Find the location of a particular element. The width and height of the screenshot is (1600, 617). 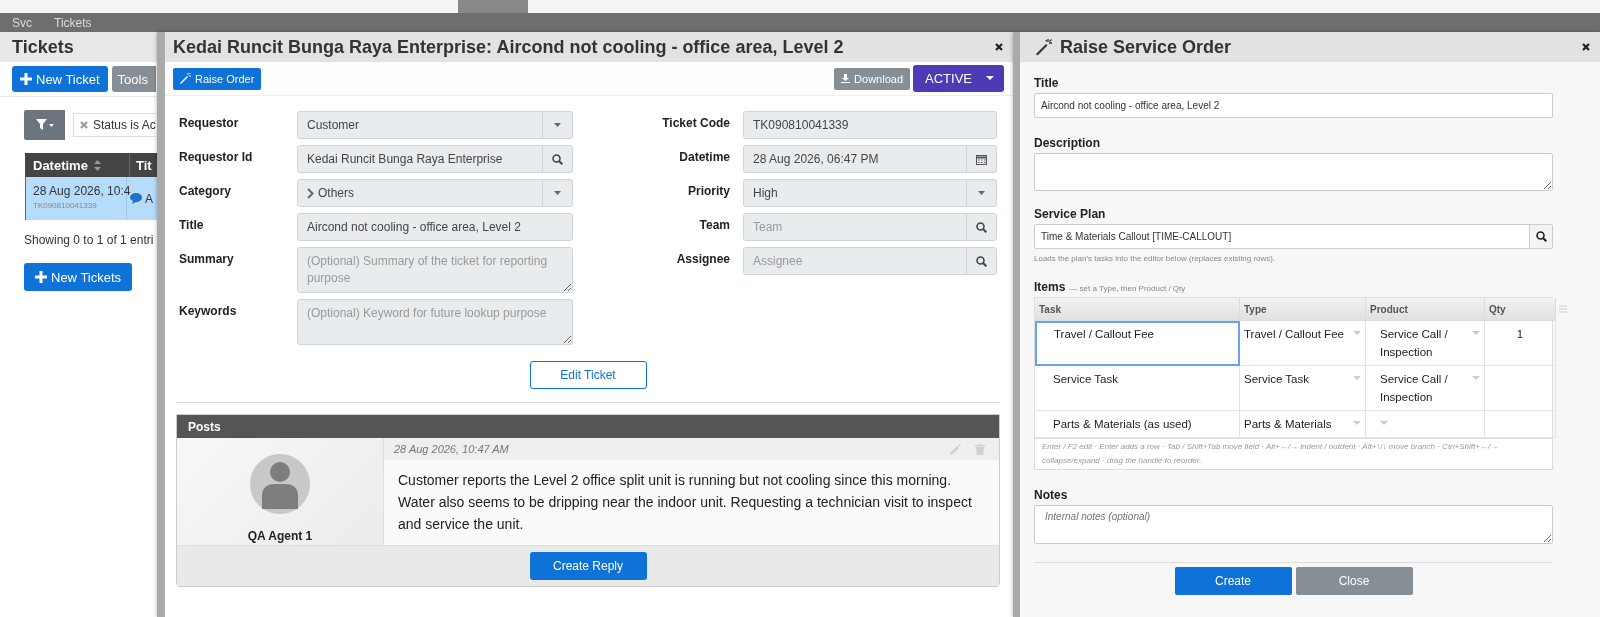

field-label: Requestor Id is located at coordinates (216, 156).